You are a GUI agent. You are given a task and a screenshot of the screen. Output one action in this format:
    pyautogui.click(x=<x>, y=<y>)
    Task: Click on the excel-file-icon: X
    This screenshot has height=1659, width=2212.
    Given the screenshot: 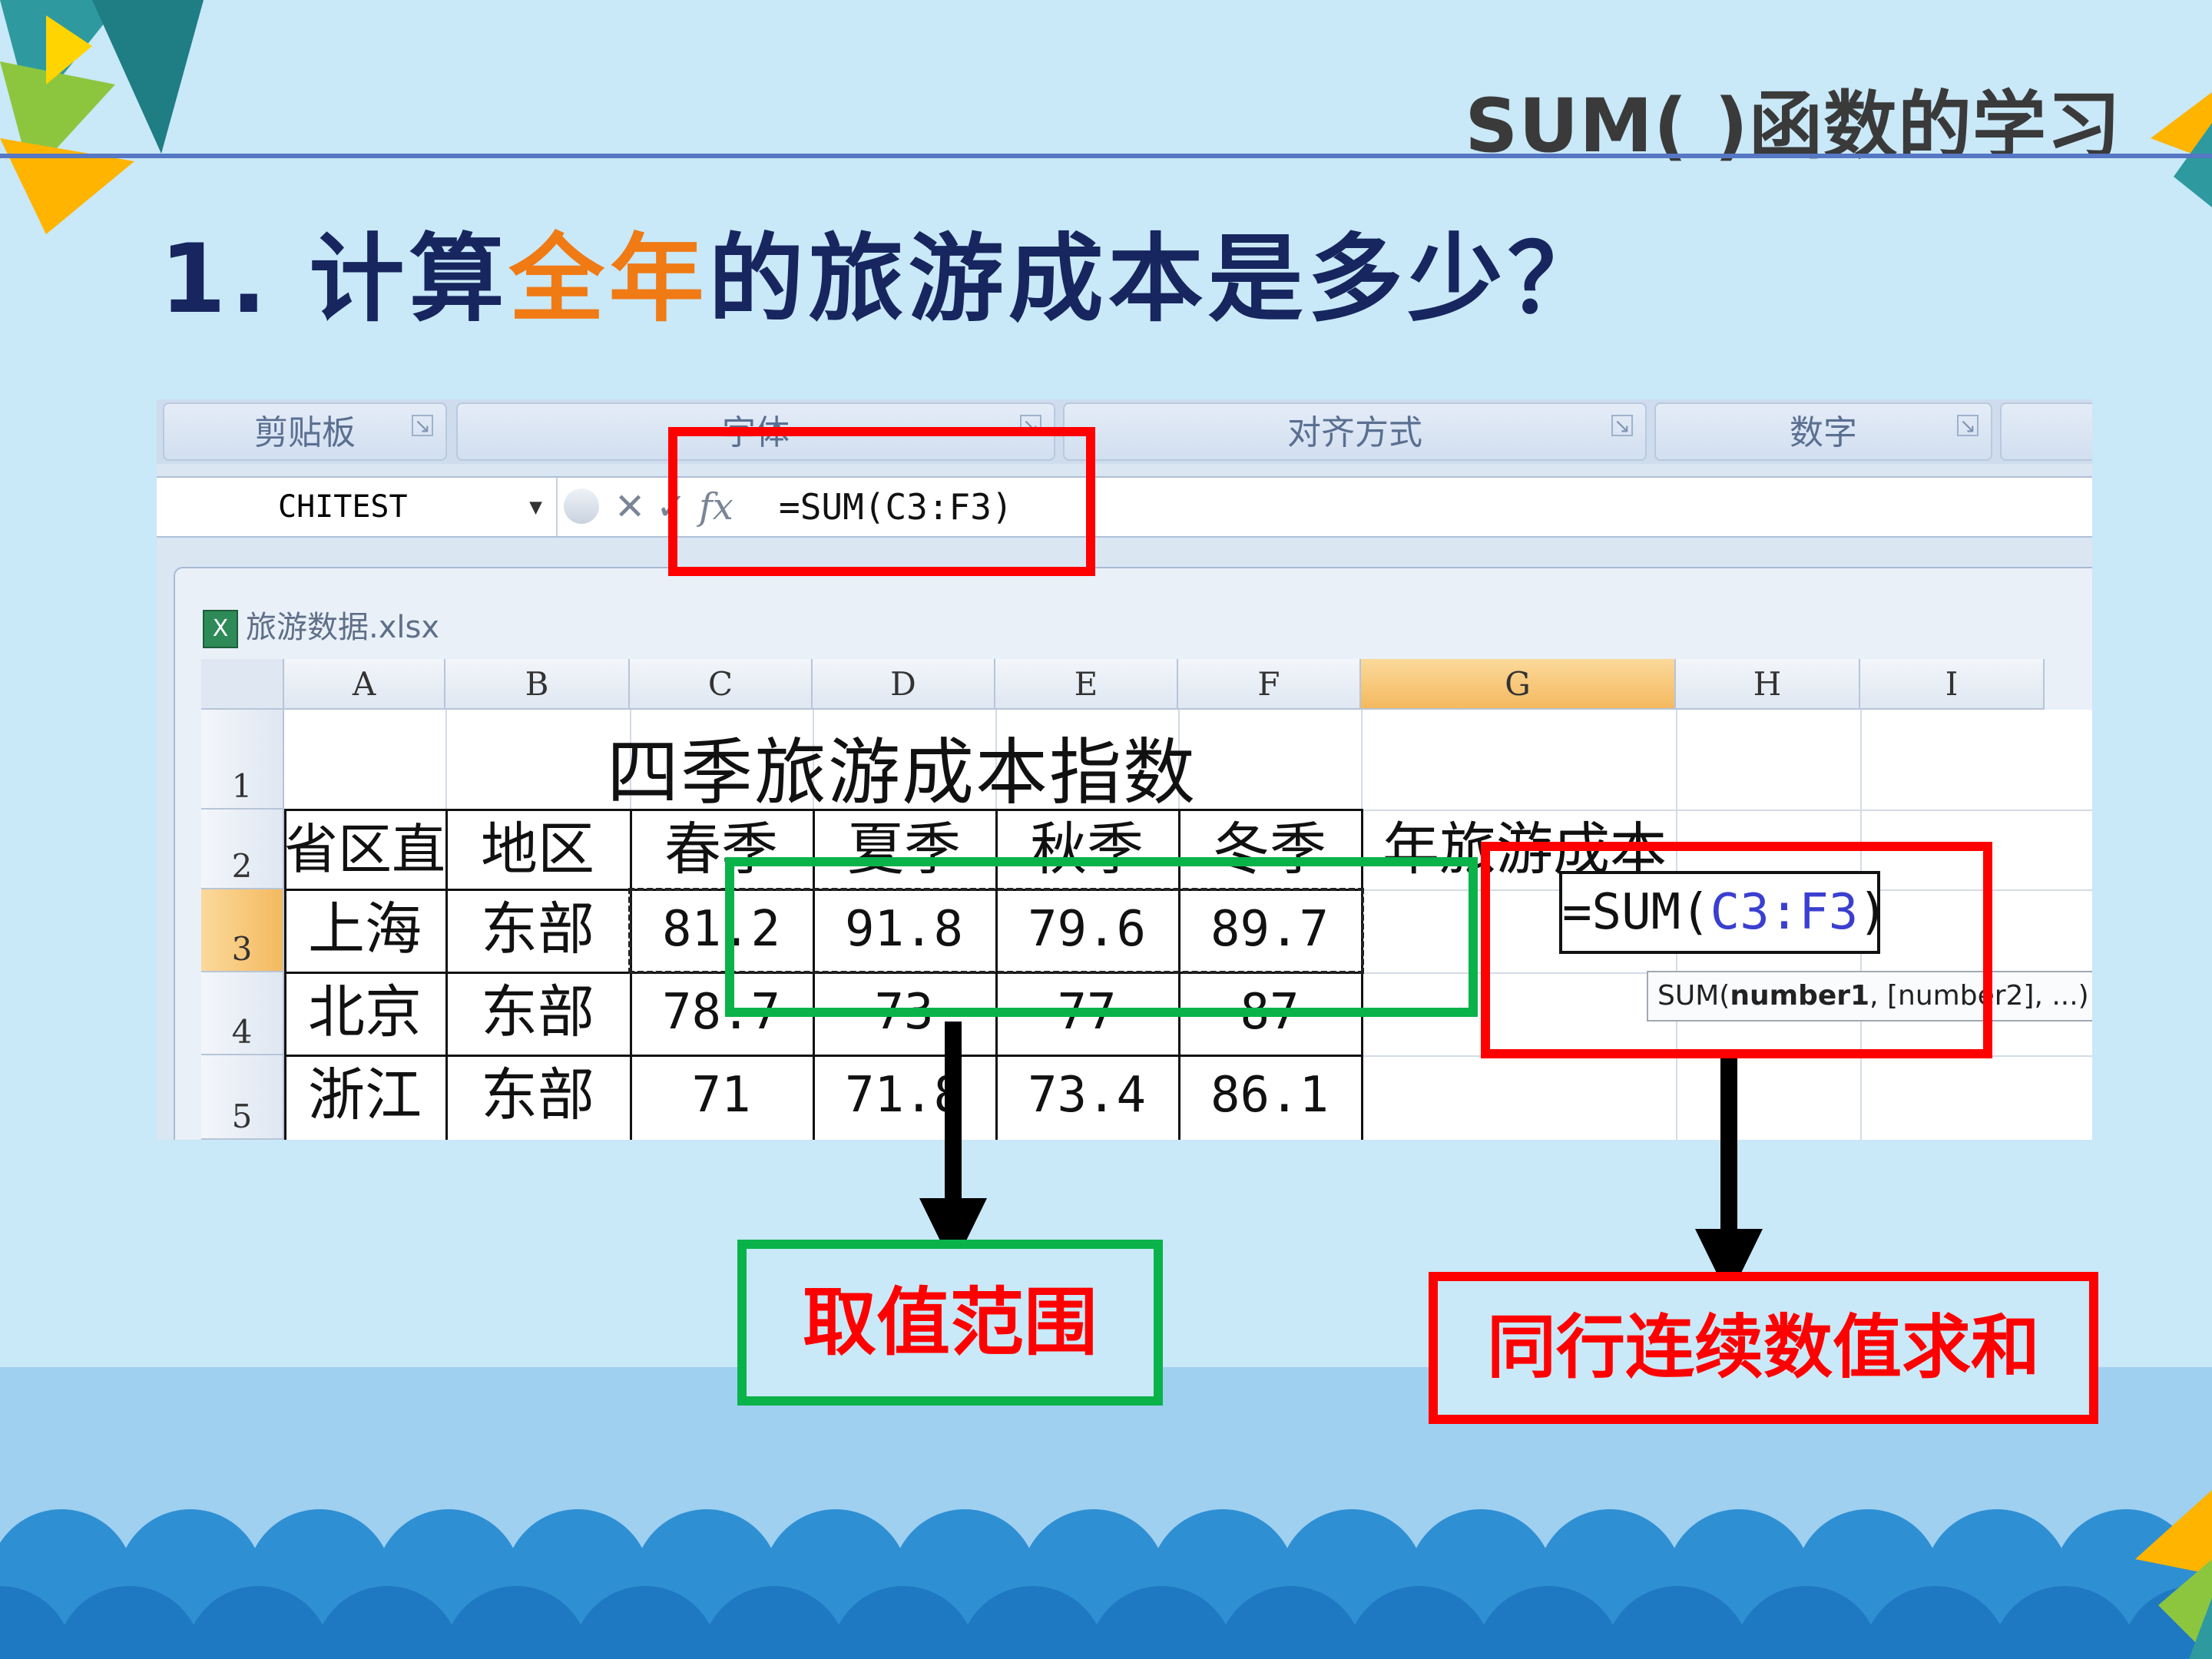 What is the action you would take?
    pyautogui.click(x=221, y=629)
    